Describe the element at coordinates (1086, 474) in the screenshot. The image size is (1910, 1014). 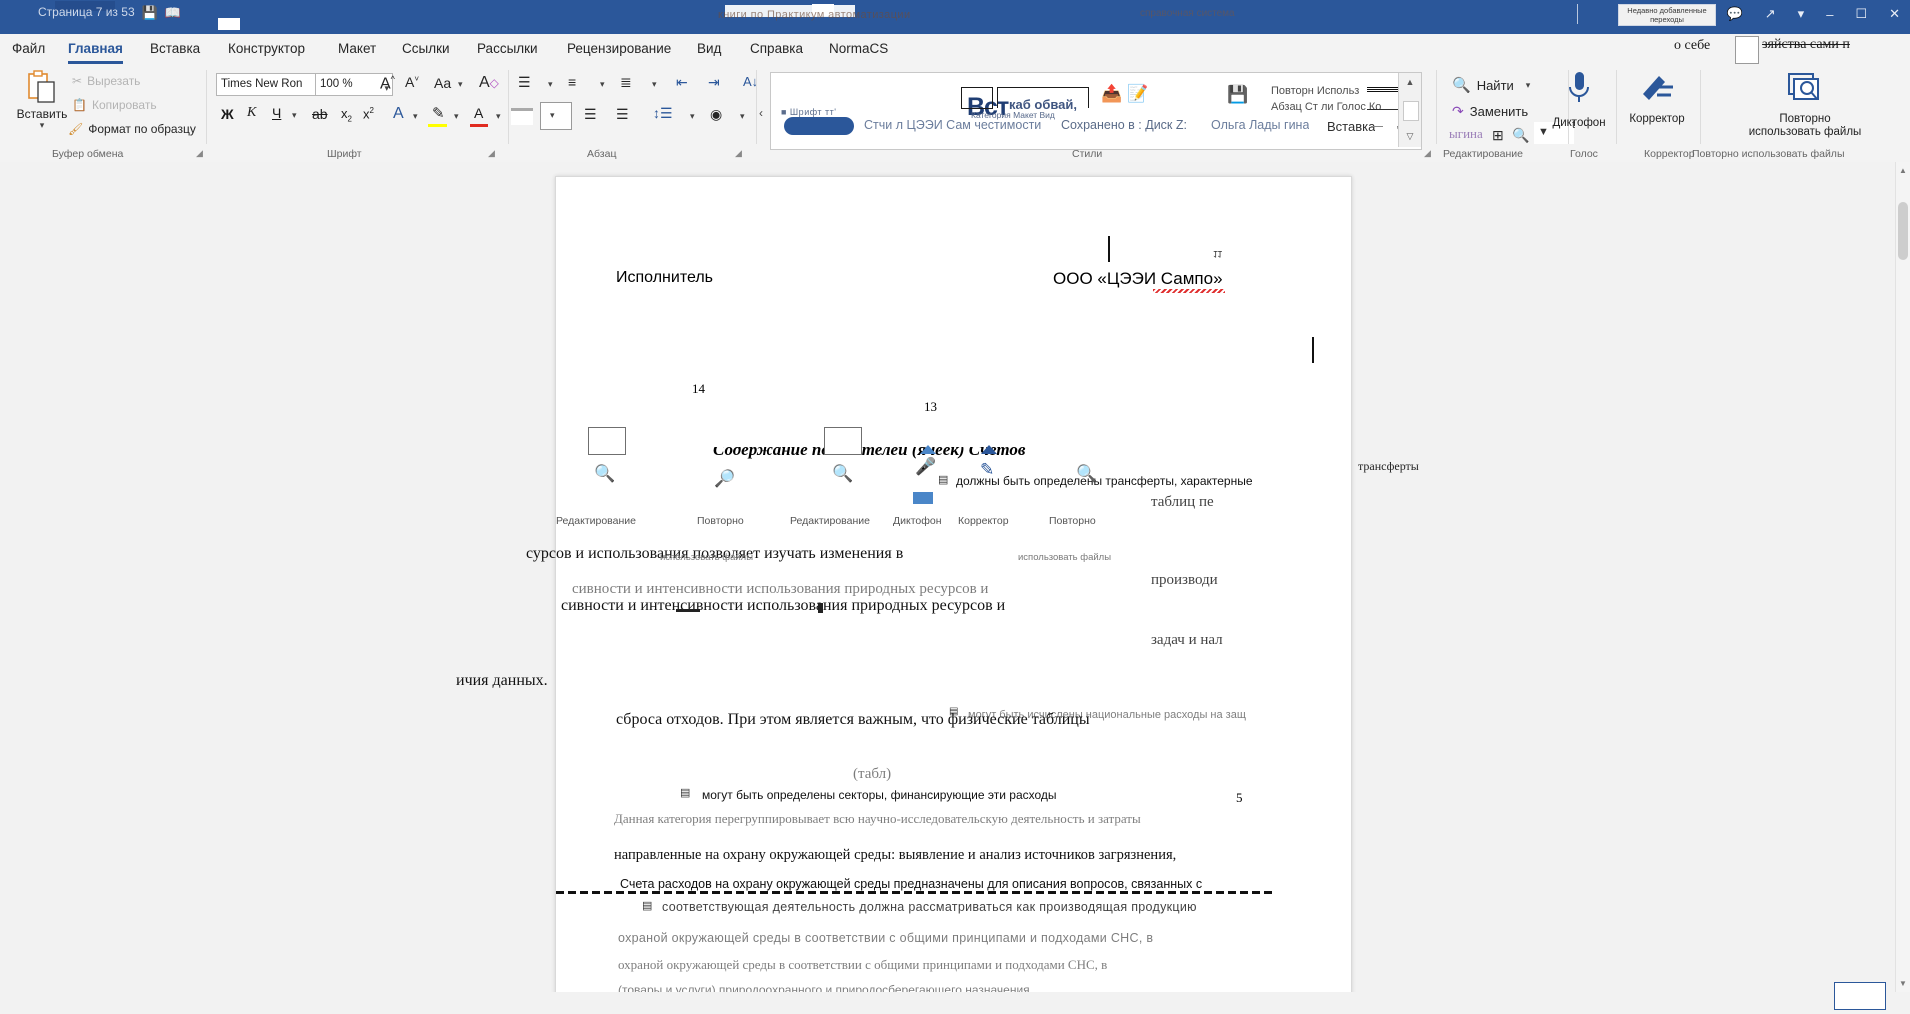
I see `ghost-reuse-icon: 🔍` at that location.